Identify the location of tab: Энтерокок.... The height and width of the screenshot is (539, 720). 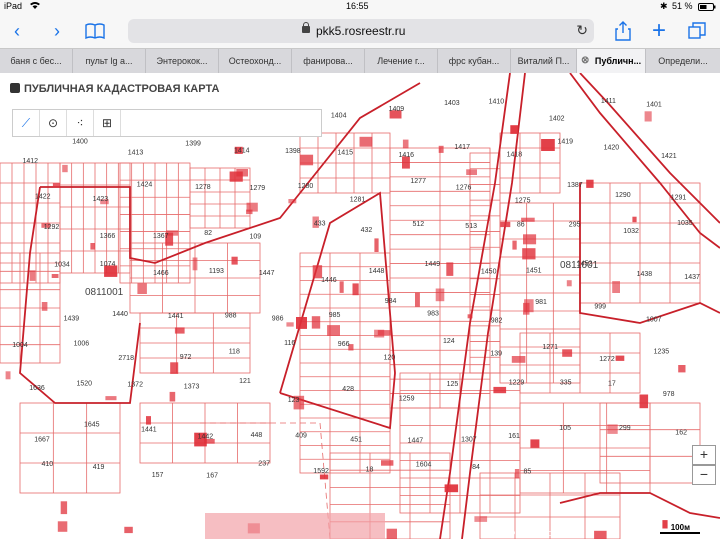
(182, 61).